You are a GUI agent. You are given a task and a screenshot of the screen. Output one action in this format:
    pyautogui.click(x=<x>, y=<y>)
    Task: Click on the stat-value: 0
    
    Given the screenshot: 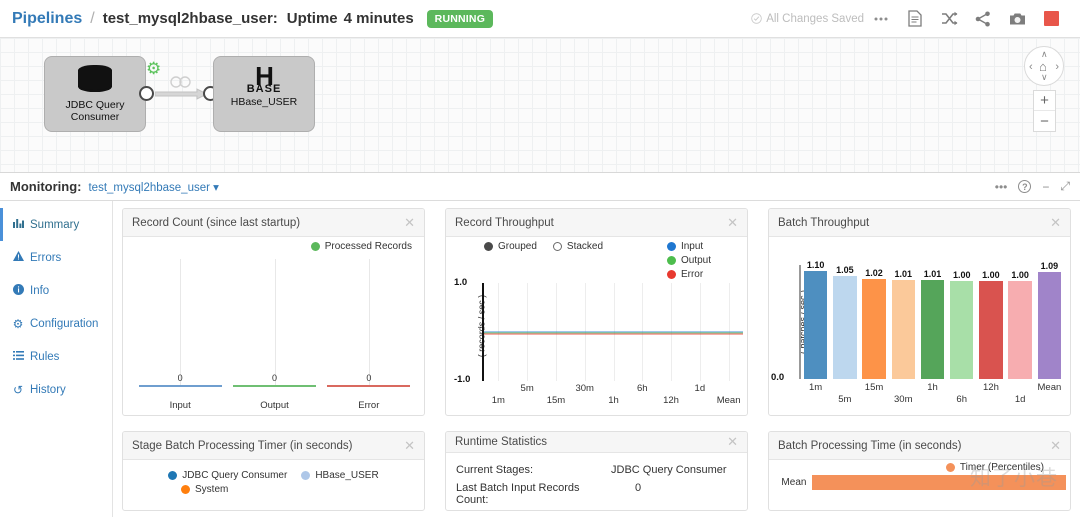 What is the action you would take?
    pyautogui.click(x=638, y=488)
    